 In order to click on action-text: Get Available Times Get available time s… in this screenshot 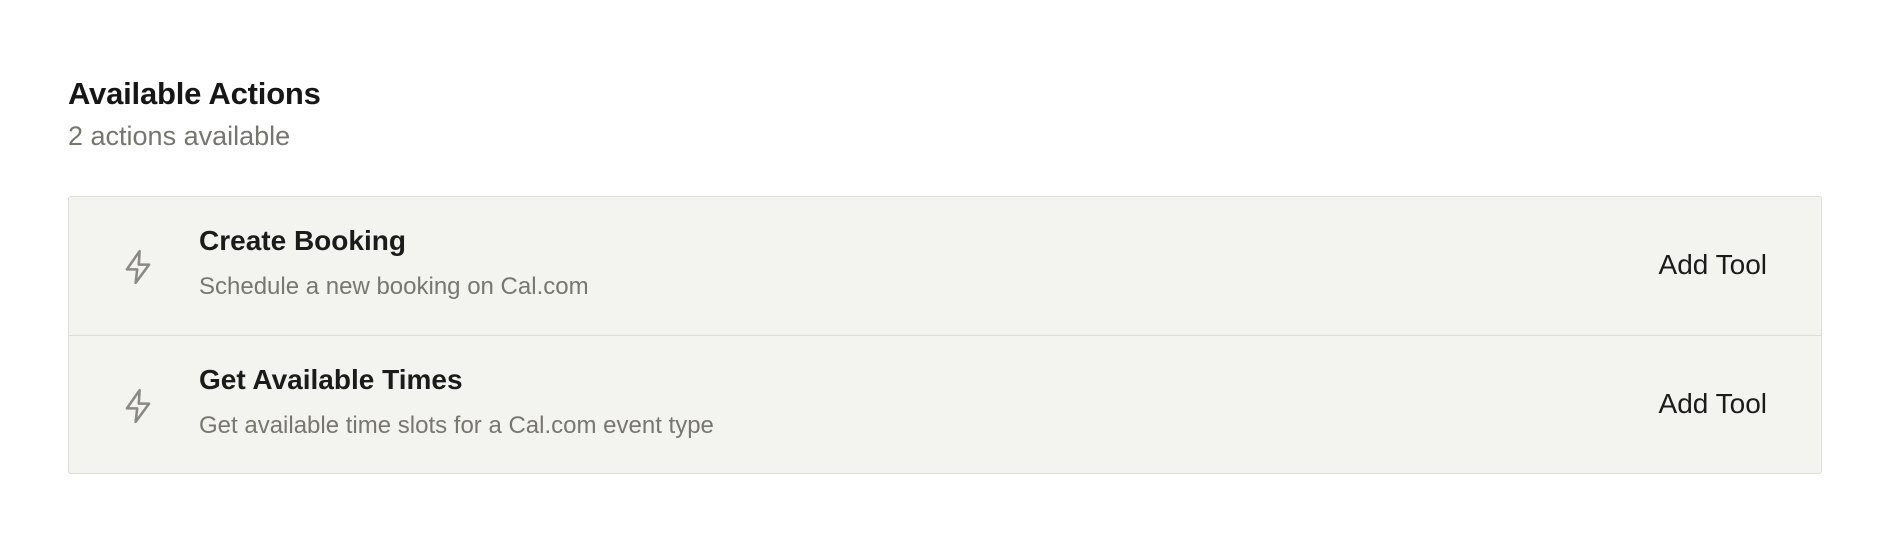, I will do `click(456, 402)`.